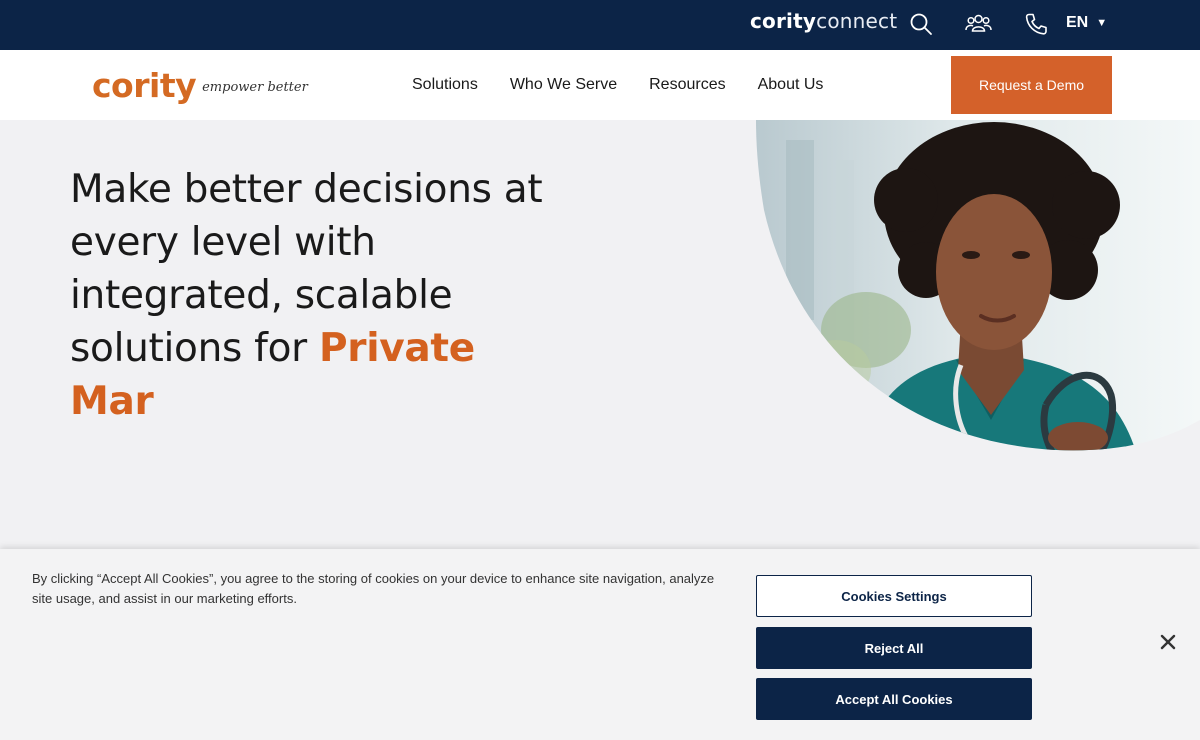  Describe the element at coordinates (255, 87) in the screenshot. I see `logo-tagline: empower better` at that location.